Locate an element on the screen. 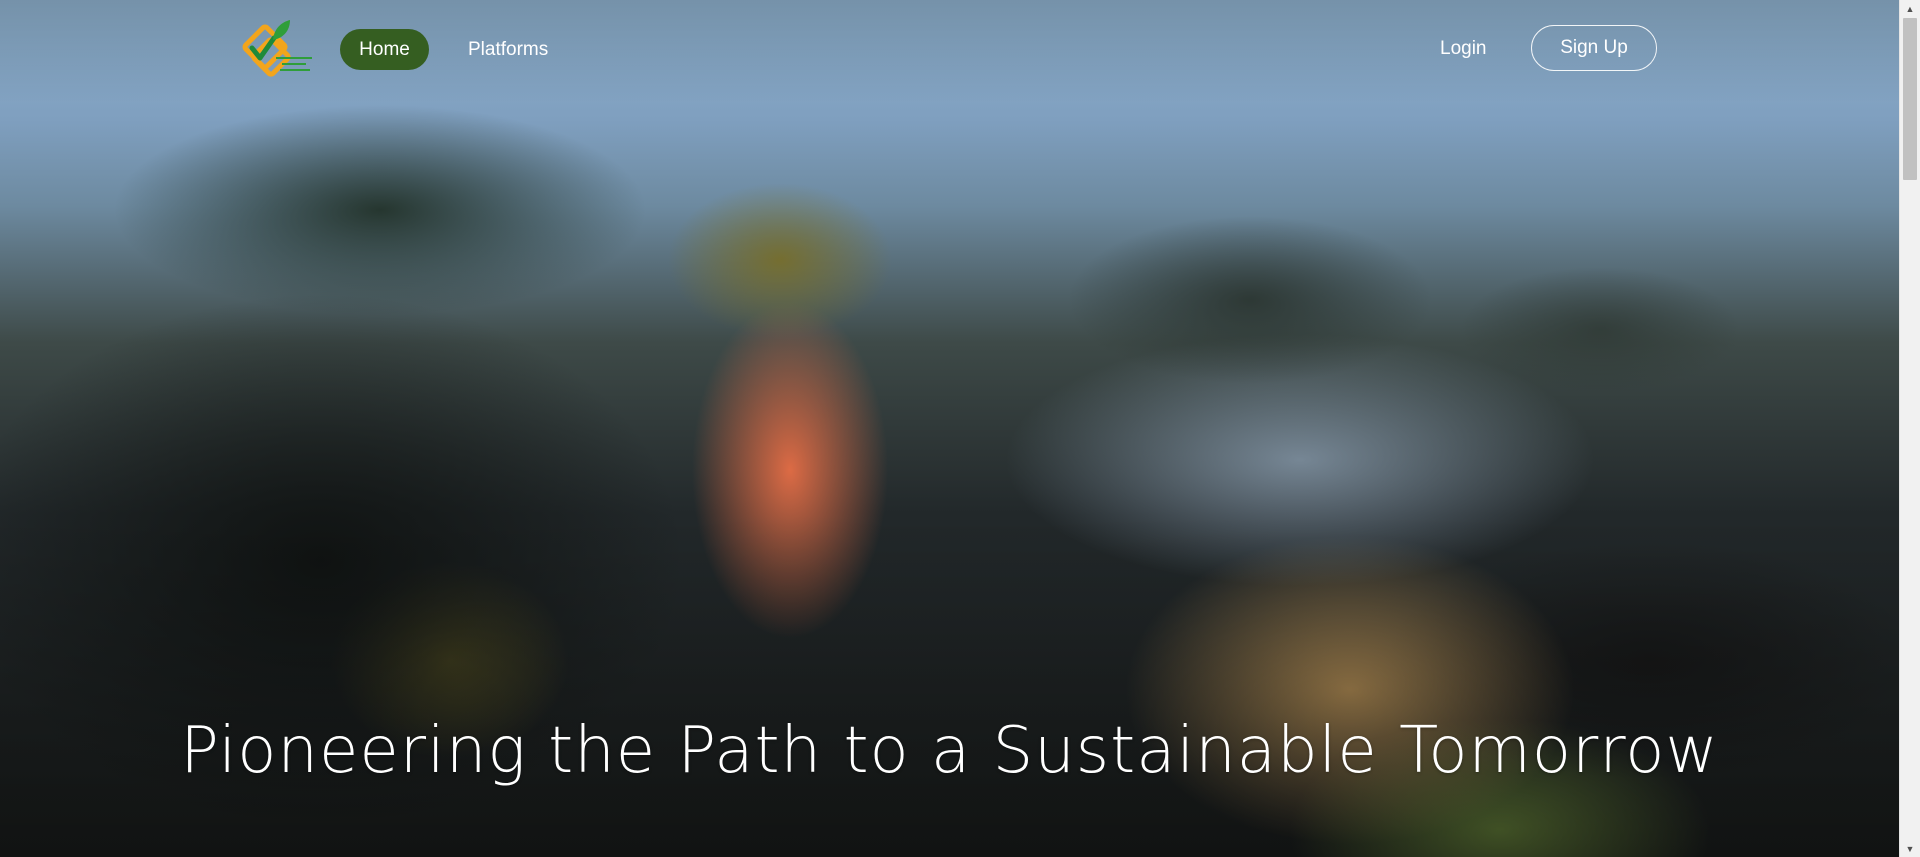 The width and height of the screenshot is (1920, 857). leaf-check-diamond-logo-icon is located at coordinates (277, 48).